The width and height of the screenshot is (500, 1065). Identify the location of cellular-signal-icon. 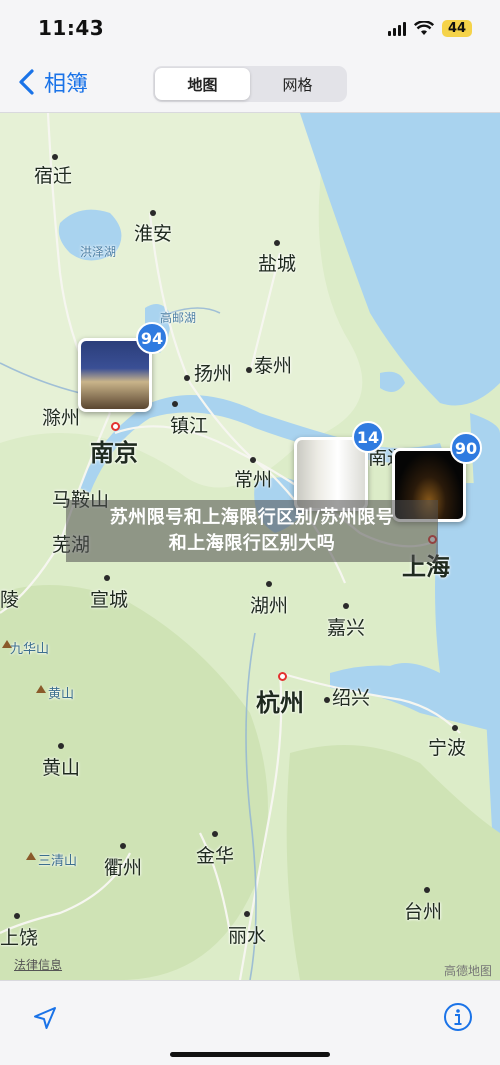
(397, 28).